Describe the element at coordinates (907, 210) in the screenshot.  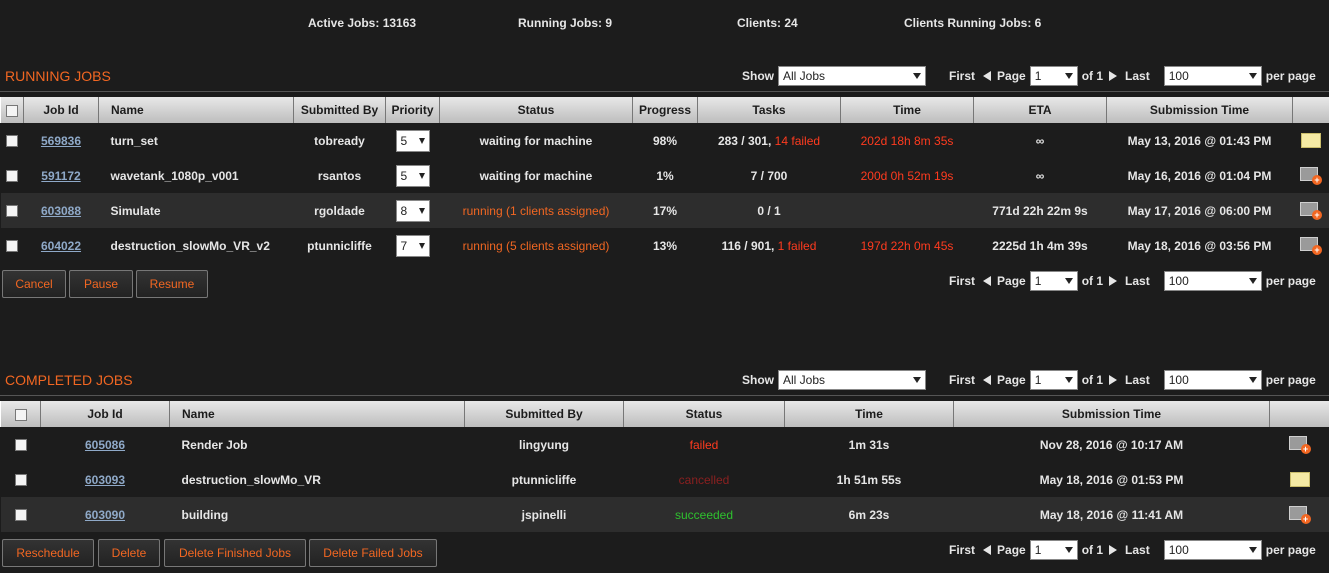
I see `job-time` at that location.